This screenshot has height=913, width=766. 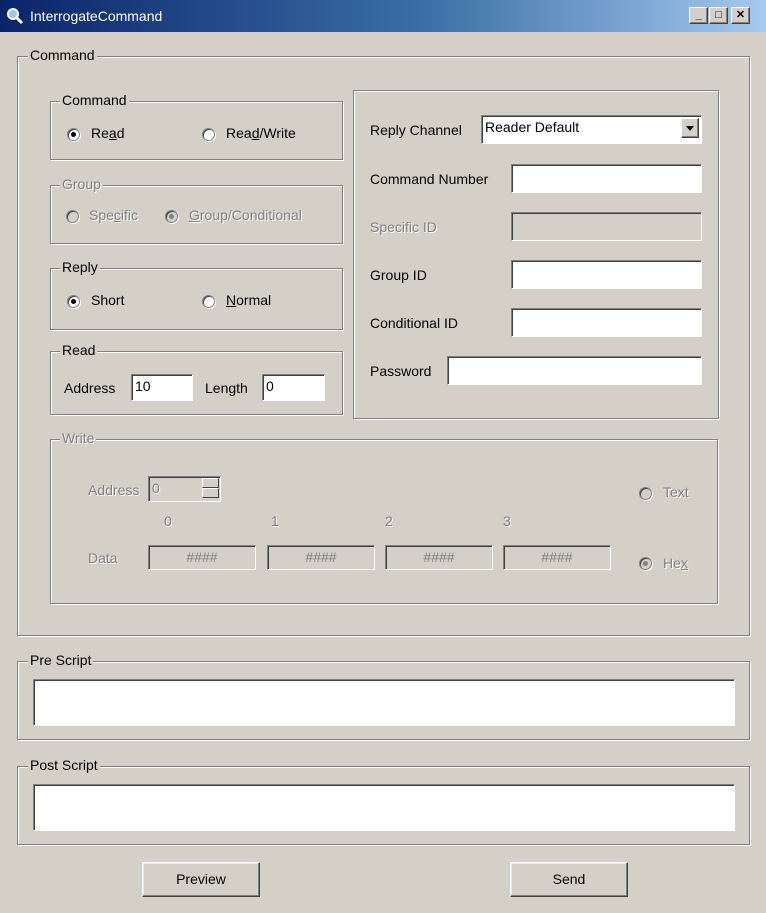 I want to click on readwrite-radio, so click(x=208, y=134).